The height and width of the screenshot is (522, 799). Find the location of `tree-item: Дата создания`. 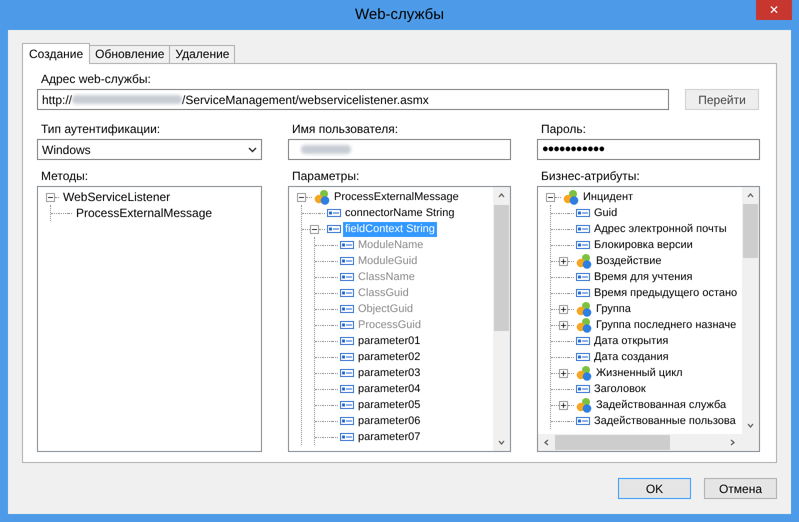

tree-item: Дата создания is located at coordinates (631, 357).